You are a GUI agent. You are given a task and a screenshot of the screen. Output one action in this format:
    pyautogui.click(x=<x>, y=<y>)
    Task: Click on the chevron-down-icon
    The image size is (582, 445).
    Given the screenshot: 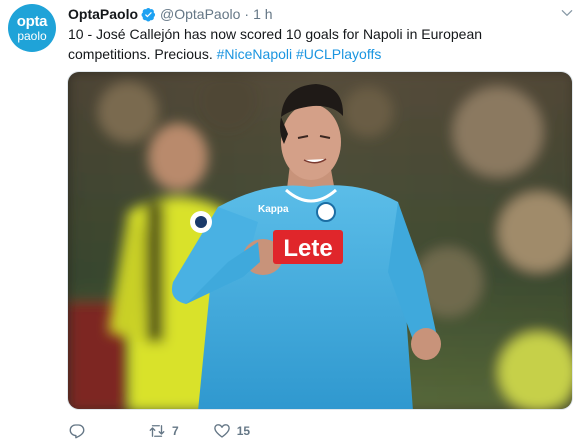 What is the action you would take?
    pyautogui.click(x=567, y=13)
    